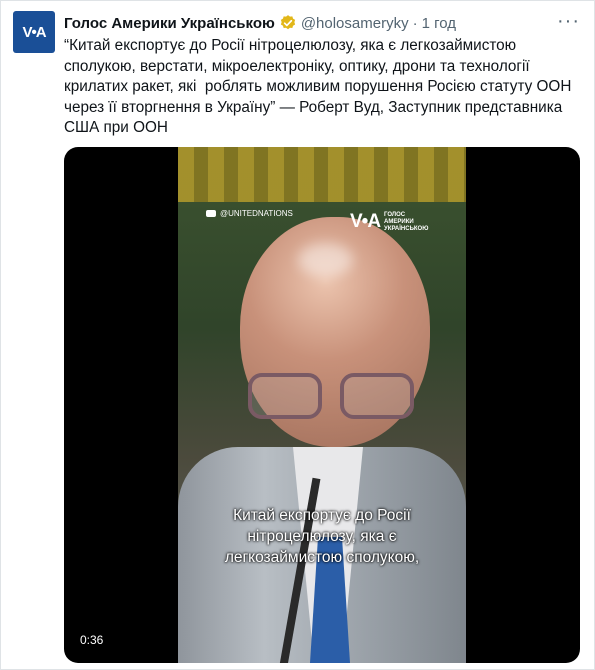 The width and height of the screenshot is (595, 670). I want to click on glasses-lens-right, so click(377, 396).